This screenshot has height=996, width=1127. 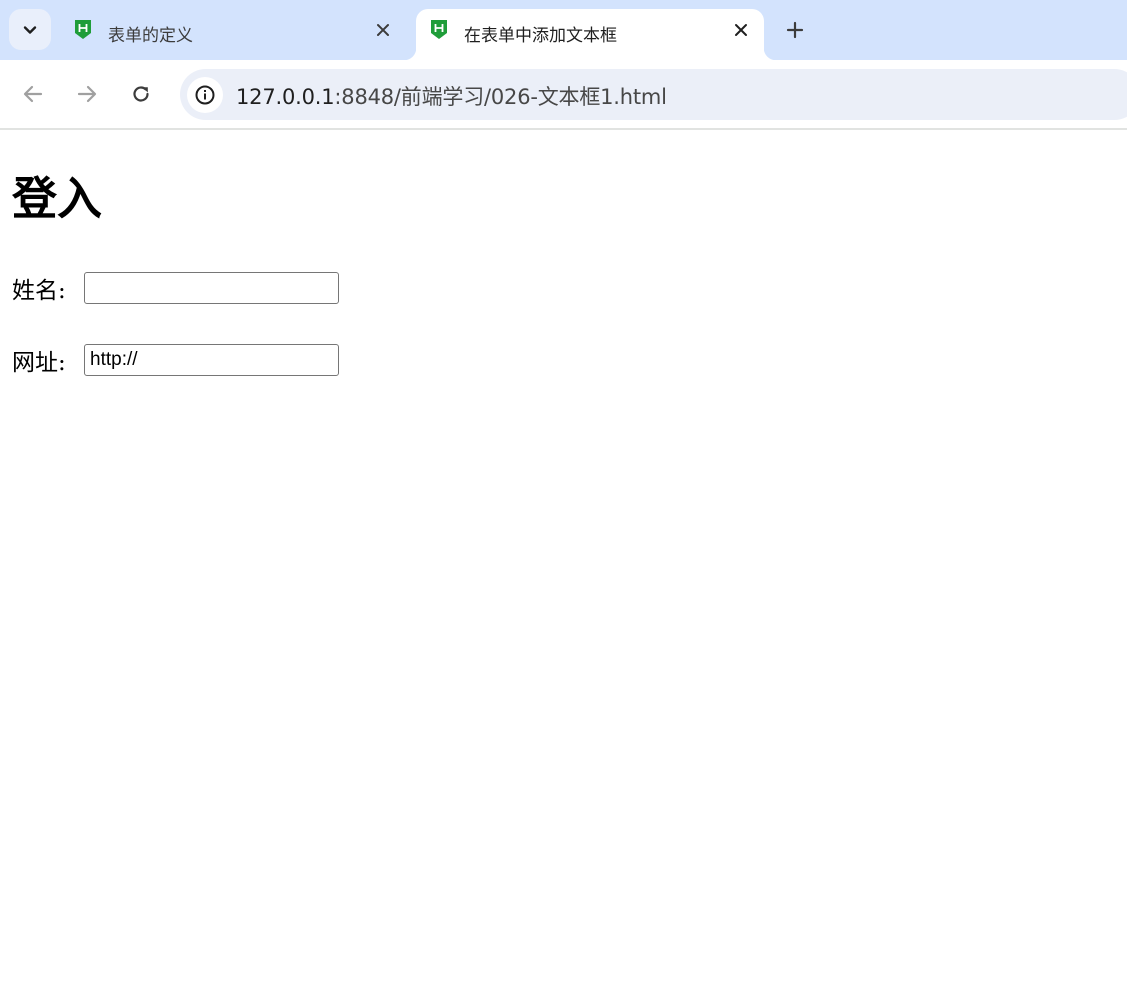 I want to click on url-field-row: 网址:, so click(x=175, y=360).